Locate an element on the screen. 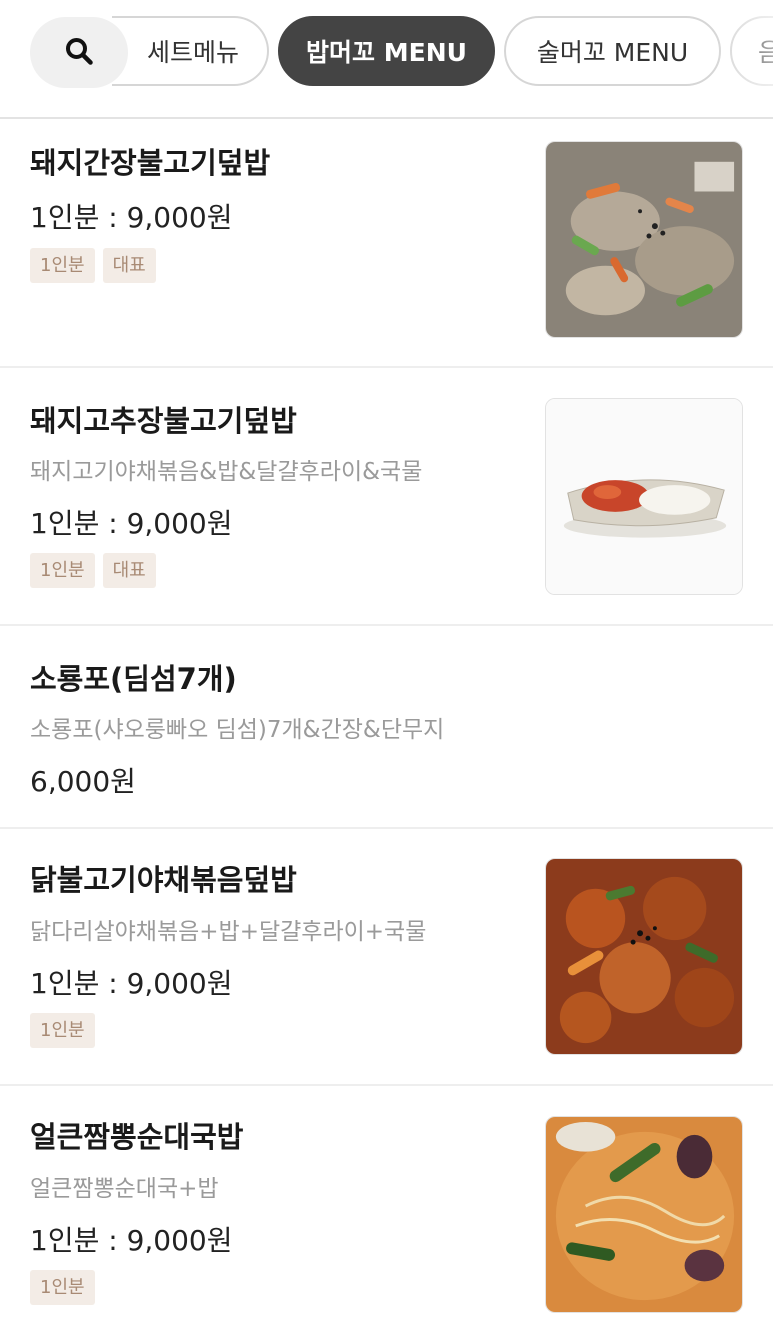  tab-bab-menu: 밥머꼬 MENU is located at coordinates (386, 51).